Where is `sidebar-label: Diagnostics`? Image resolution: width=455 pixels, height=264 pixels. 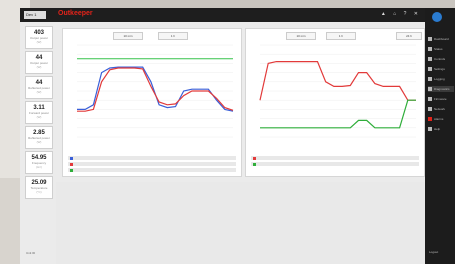 sidebar-label: Diagnostics is located at coordinates (442, 89).